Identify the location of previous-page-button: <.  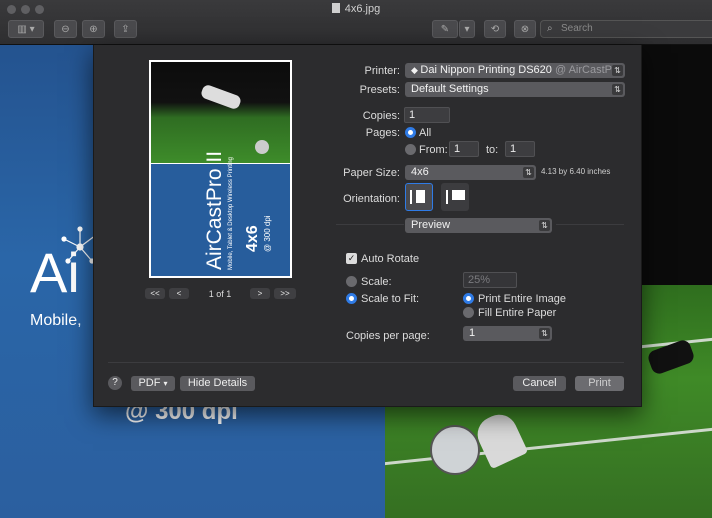
(179, 293).